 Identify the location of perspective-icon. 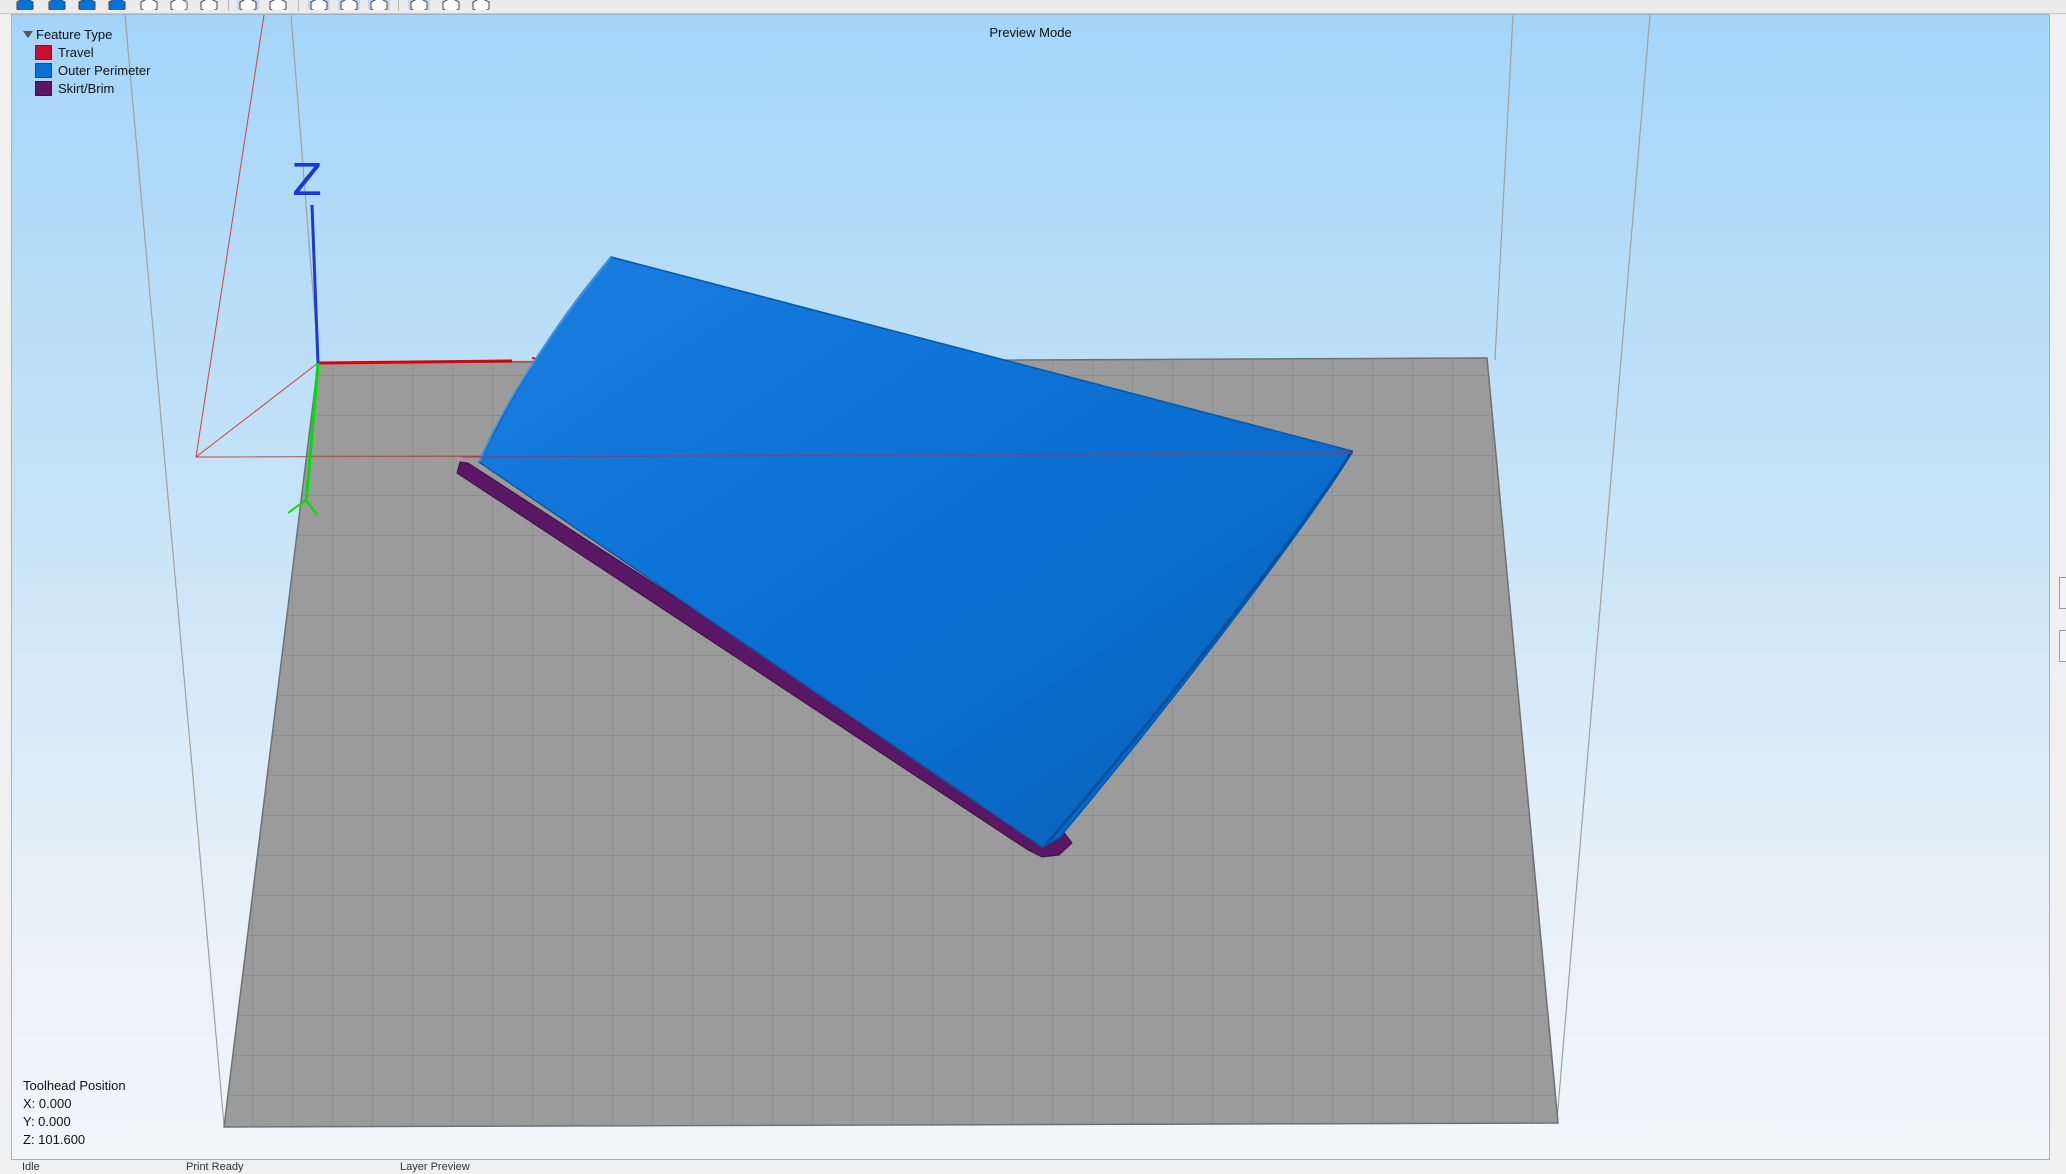
(248, 5).